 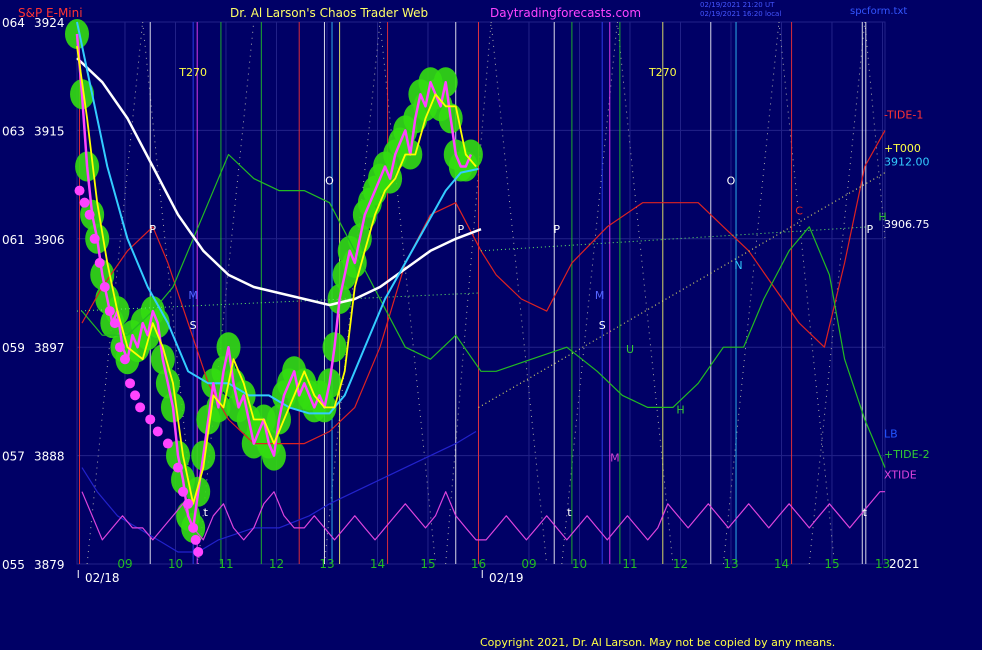 I want to click on site-title: Dr. Al Larson's Chaos Trader Web, so click(x=329, y=13).